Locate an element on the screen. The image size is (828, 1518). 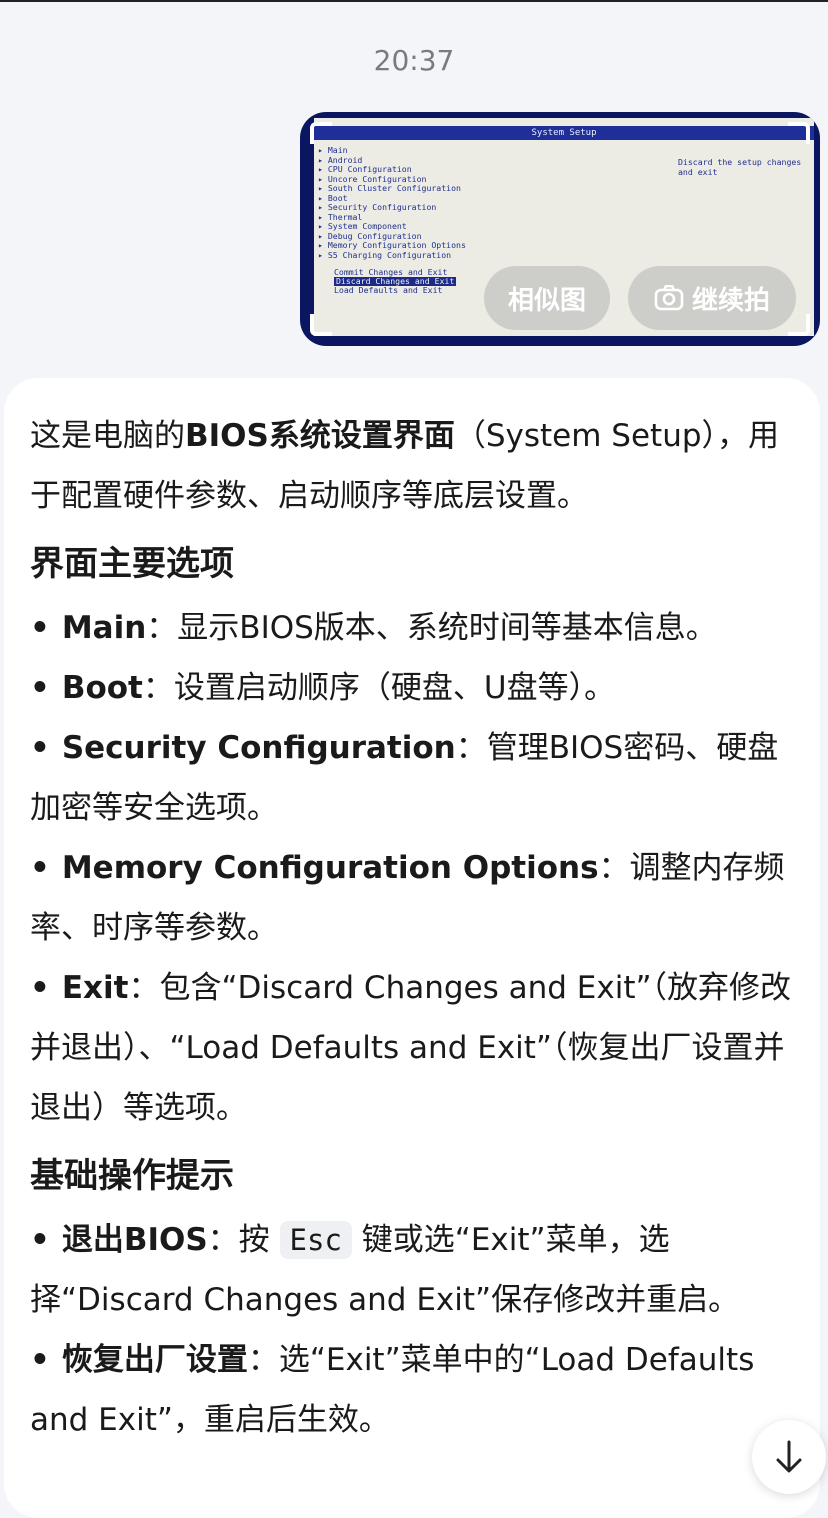
bios-title: System Setup is located at coordinates (564, 133).